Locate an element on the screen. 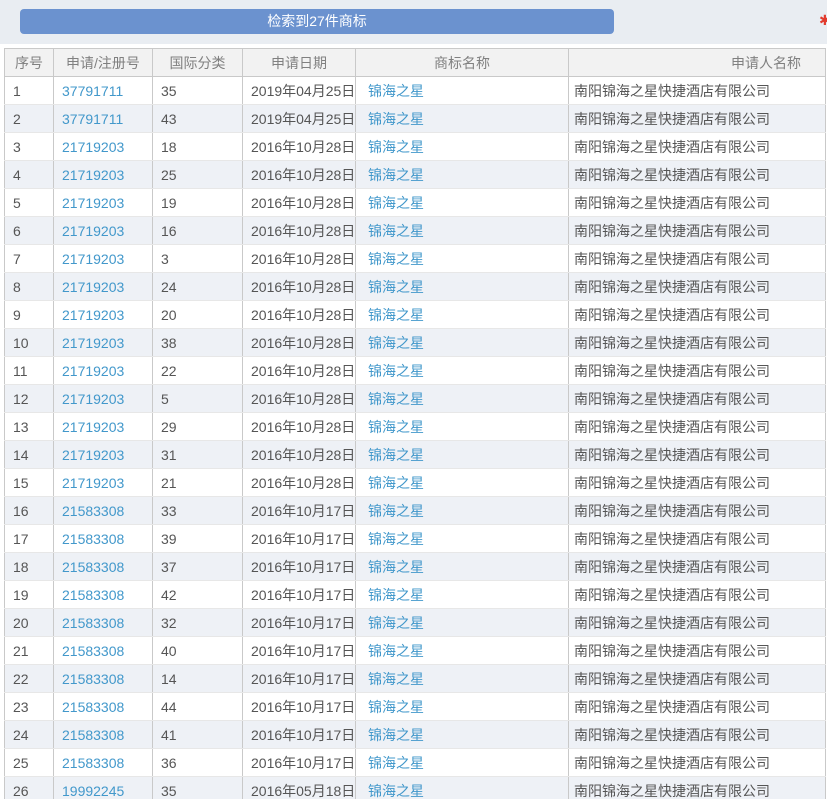  application-date-cell: 2016年10月28日 is located at coordinates (299, 202).